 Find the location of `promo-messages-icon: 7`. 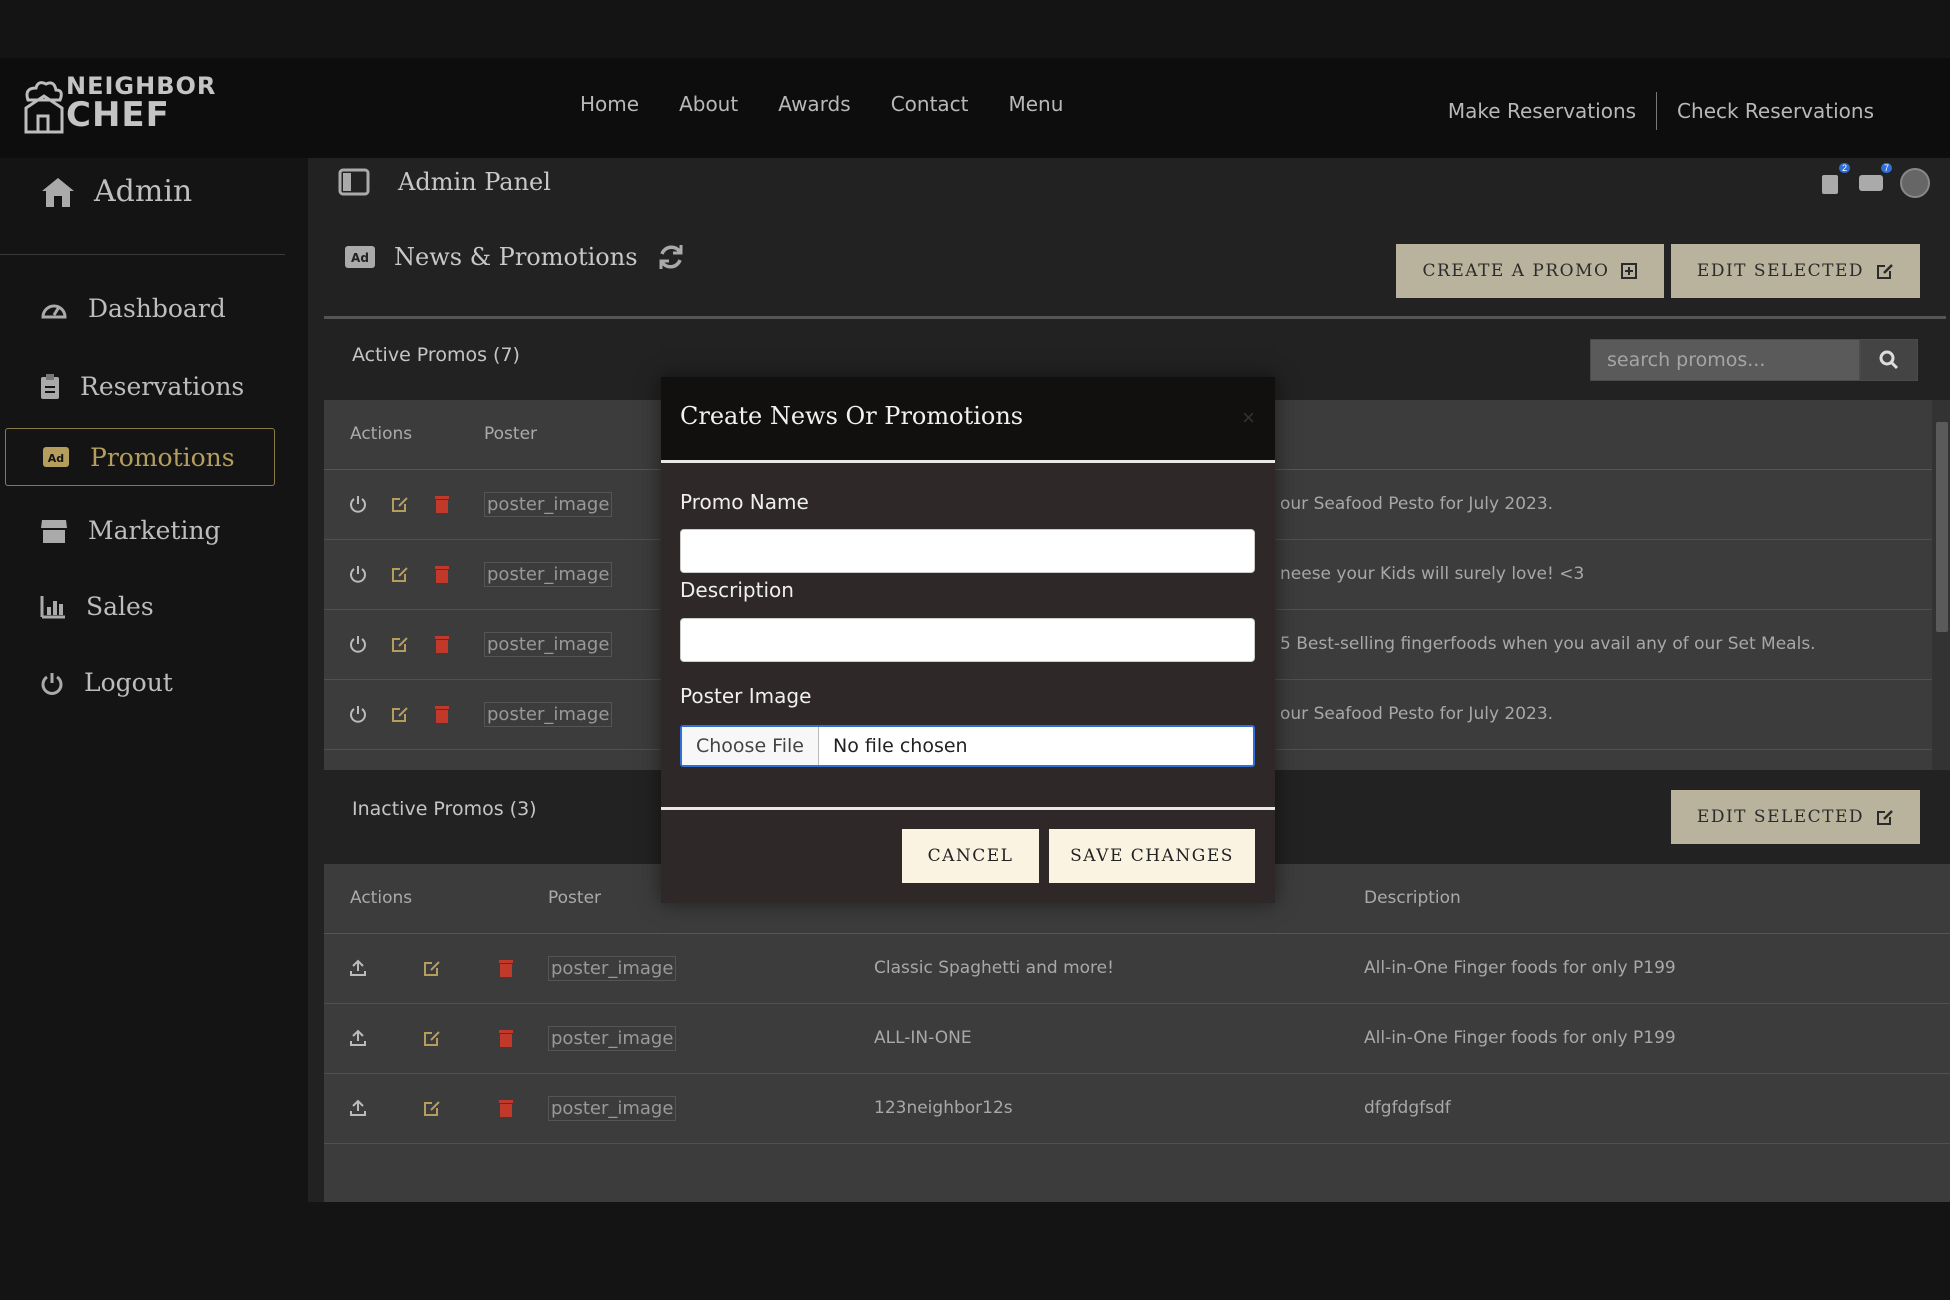

promo-messages-icon: 7 is located at coordinates (1875, 179).